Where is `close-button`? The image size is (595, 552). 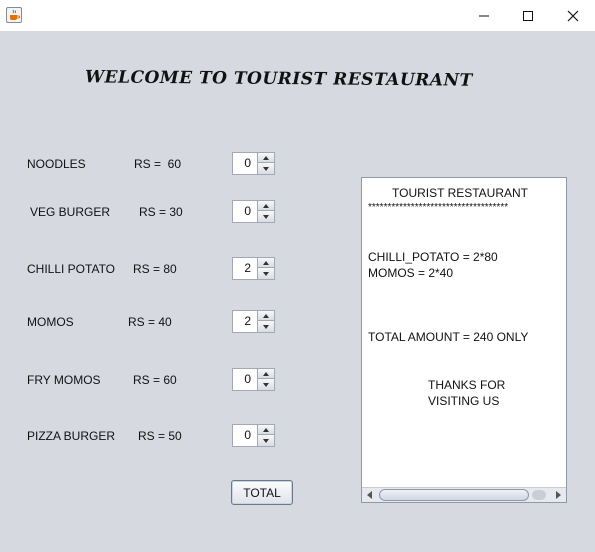
close-button is located at coordinates (572, 15).